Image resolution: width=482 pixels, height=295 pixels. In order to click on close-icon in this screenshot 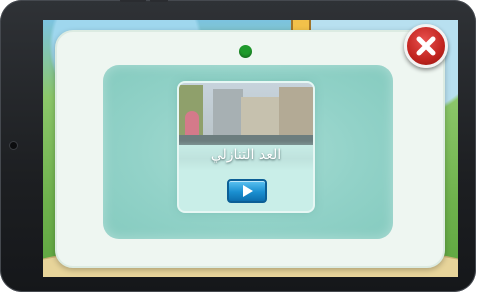, I will do `click(426, 46)`.